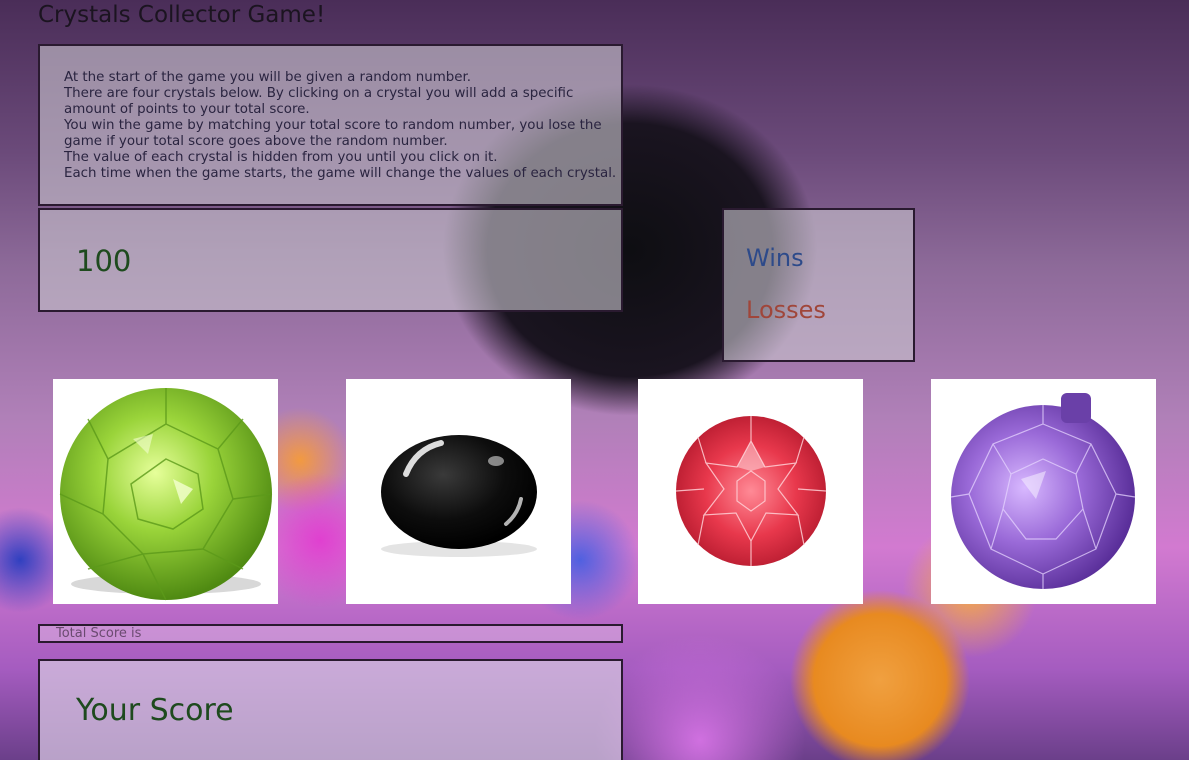 Image resolution: width=1189 pixels, height=760 pixels. Describe the element at coordinates (99, 633) in the screenshot. I see `total-score-label: Total Score is` at that location.